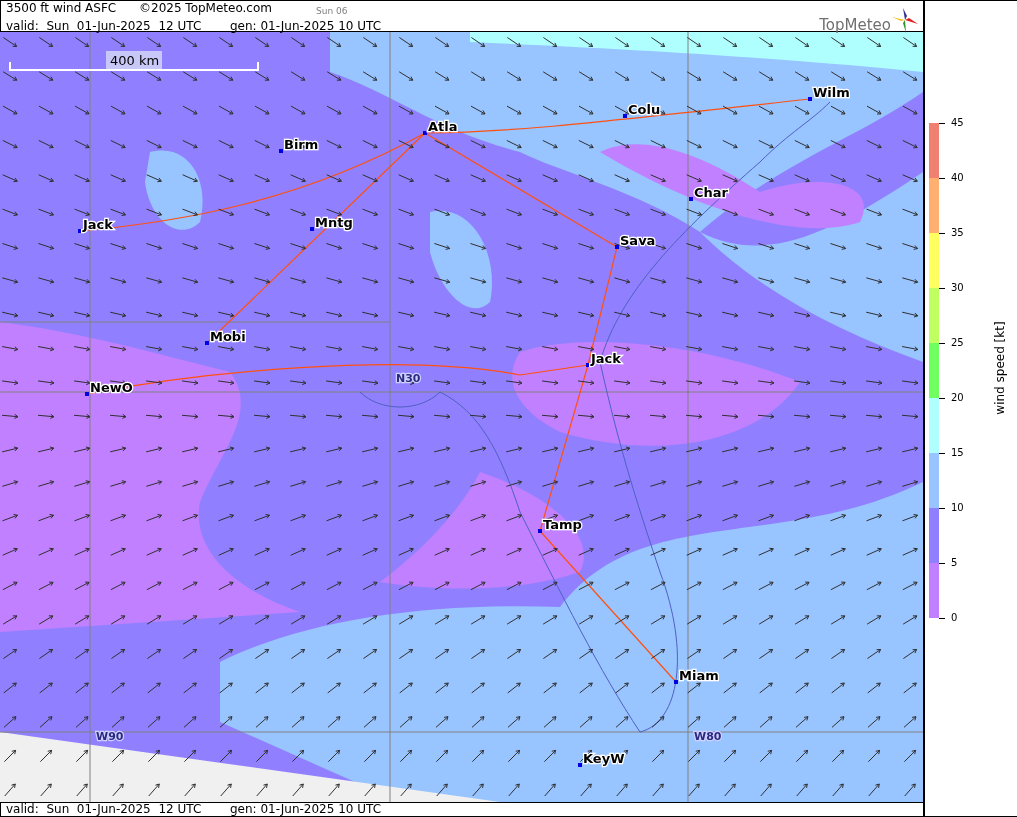  What do you see at coordinates (711, 192) in the screenshot?
I see `city-label: Char` at bounding box center [711, 192].